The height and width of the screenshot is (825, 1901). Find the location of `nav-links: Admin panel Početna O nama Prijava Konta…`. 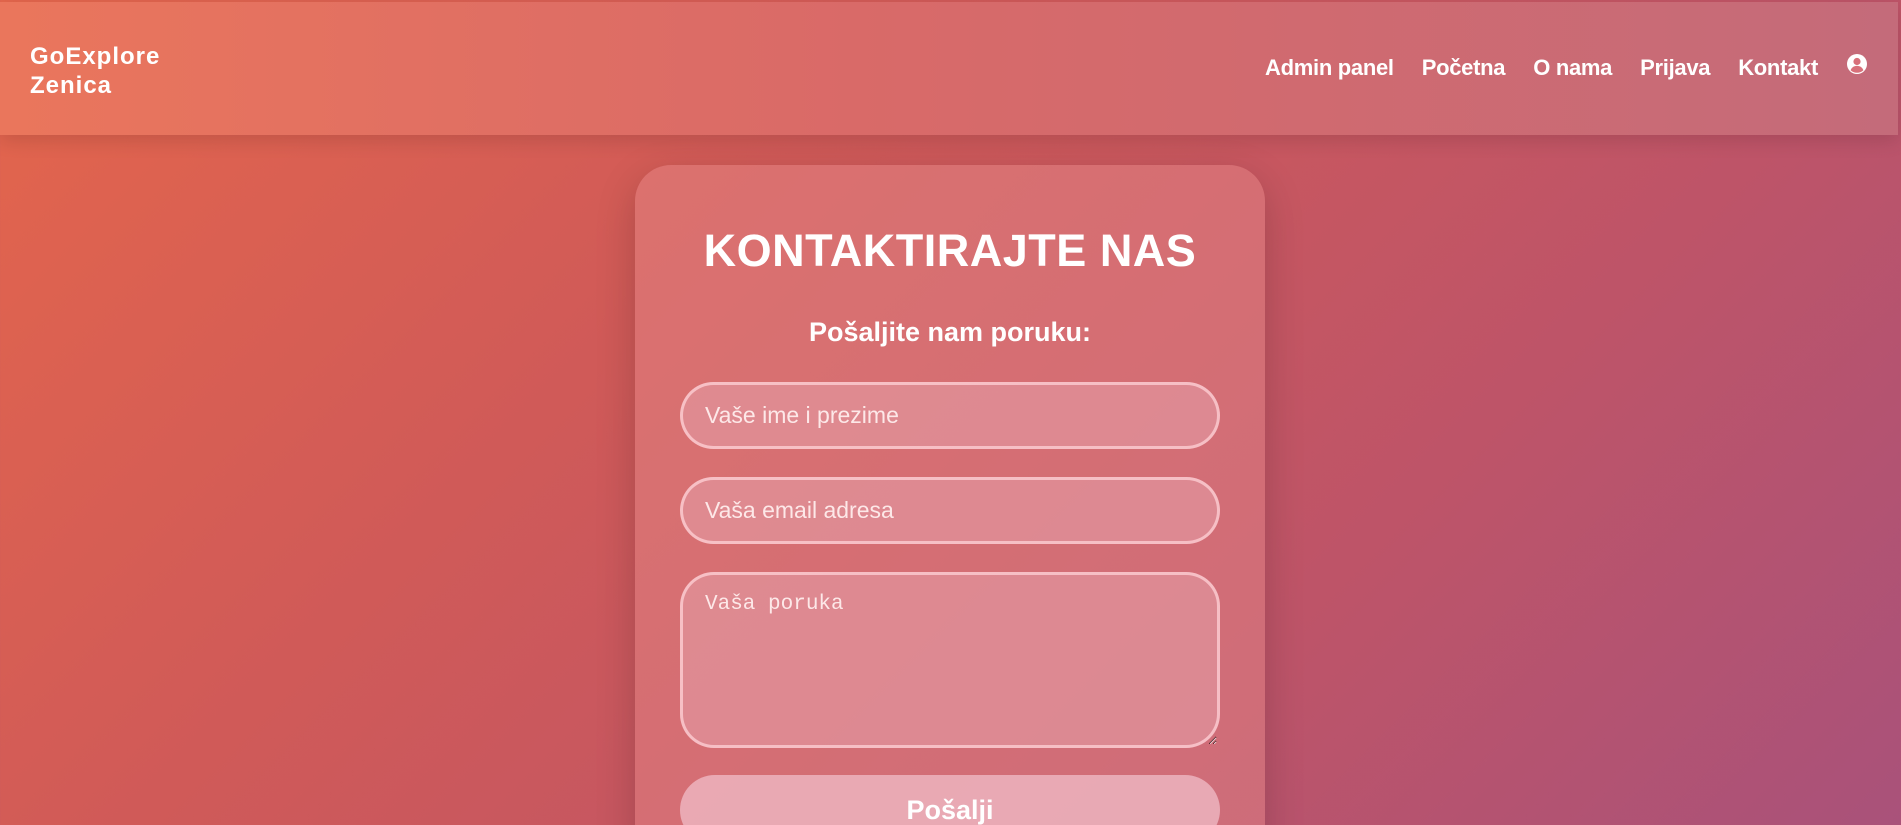

nav-links: Admin panel Početna O nama Prijava Konta… is located at coordinates (1566, 67).